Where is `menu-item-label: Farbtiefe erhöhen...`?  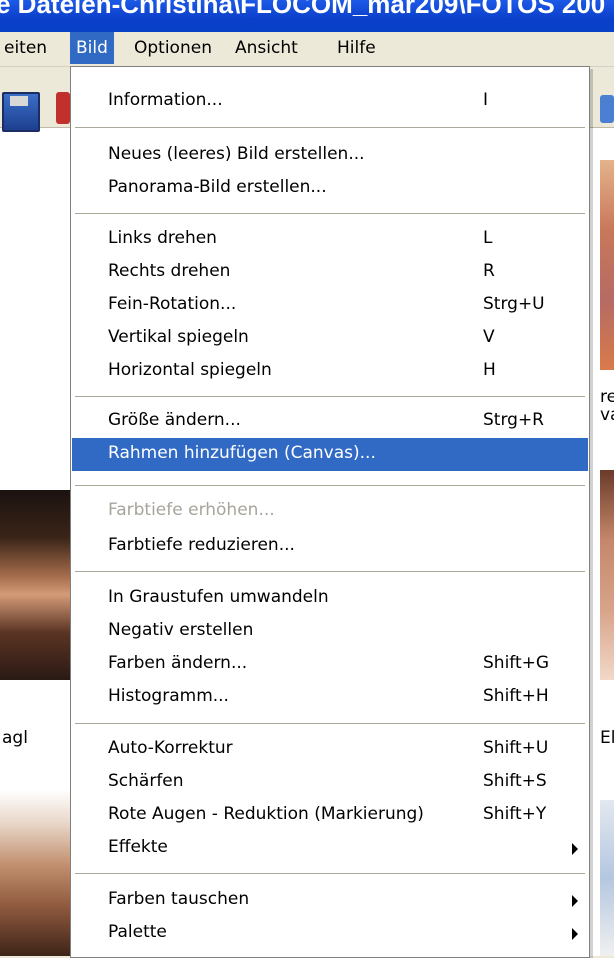 menu-item-label: Farbtiefe erhöhen... is located at coordinates (191, 510).